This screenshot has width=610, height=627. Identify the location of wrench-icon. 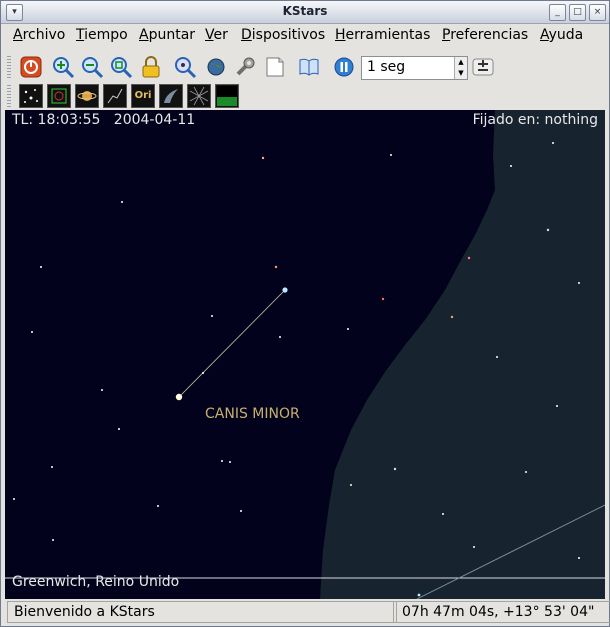
(245, 67).